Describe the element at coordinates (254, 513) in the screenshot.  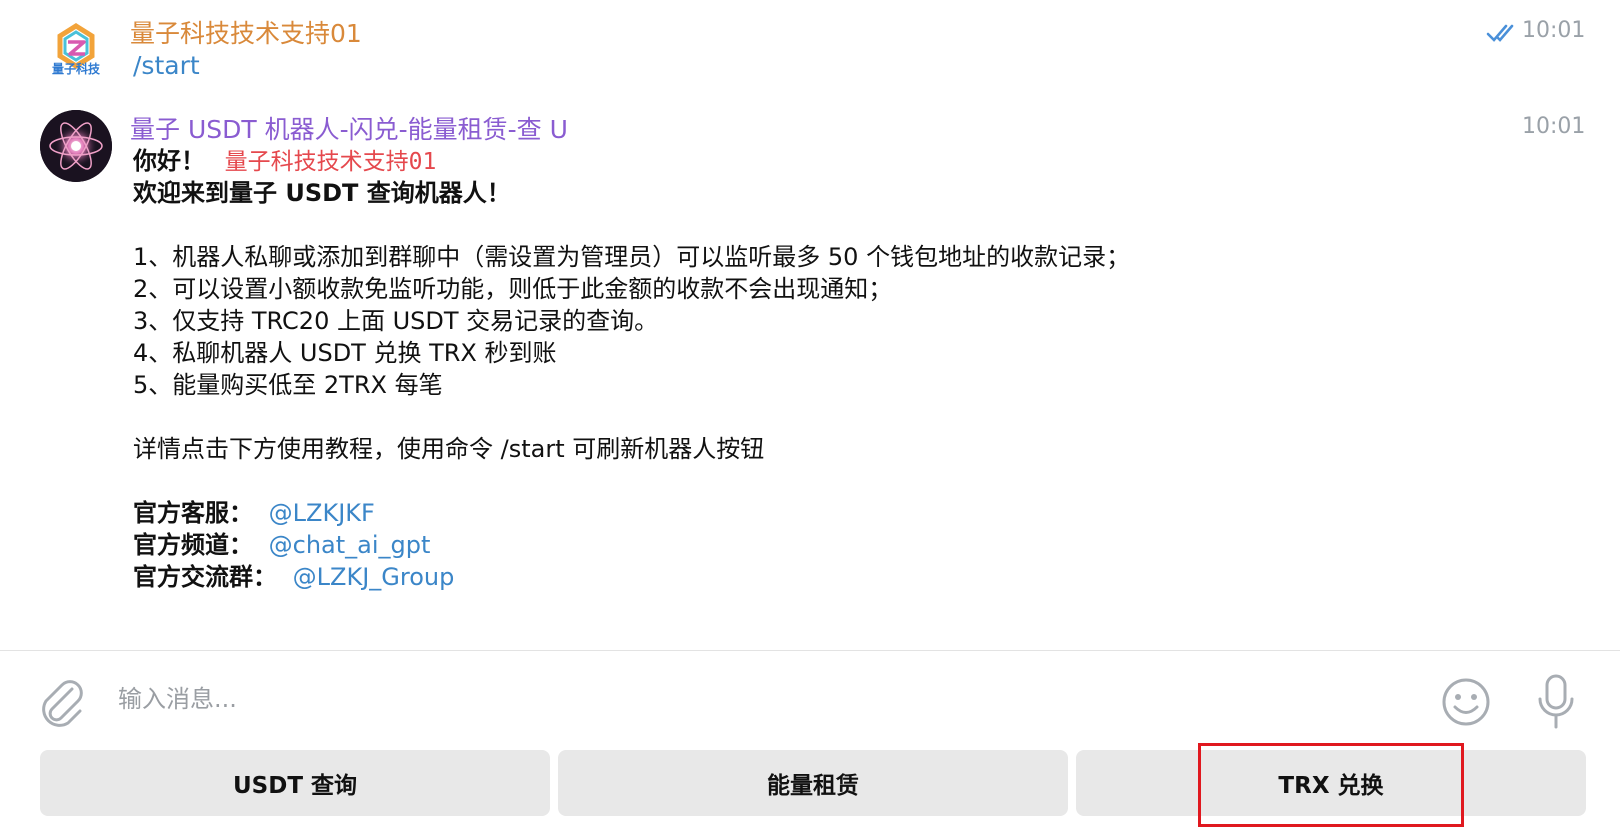
I see `contact-row: 官方客服： @LZKJKF` at that location.